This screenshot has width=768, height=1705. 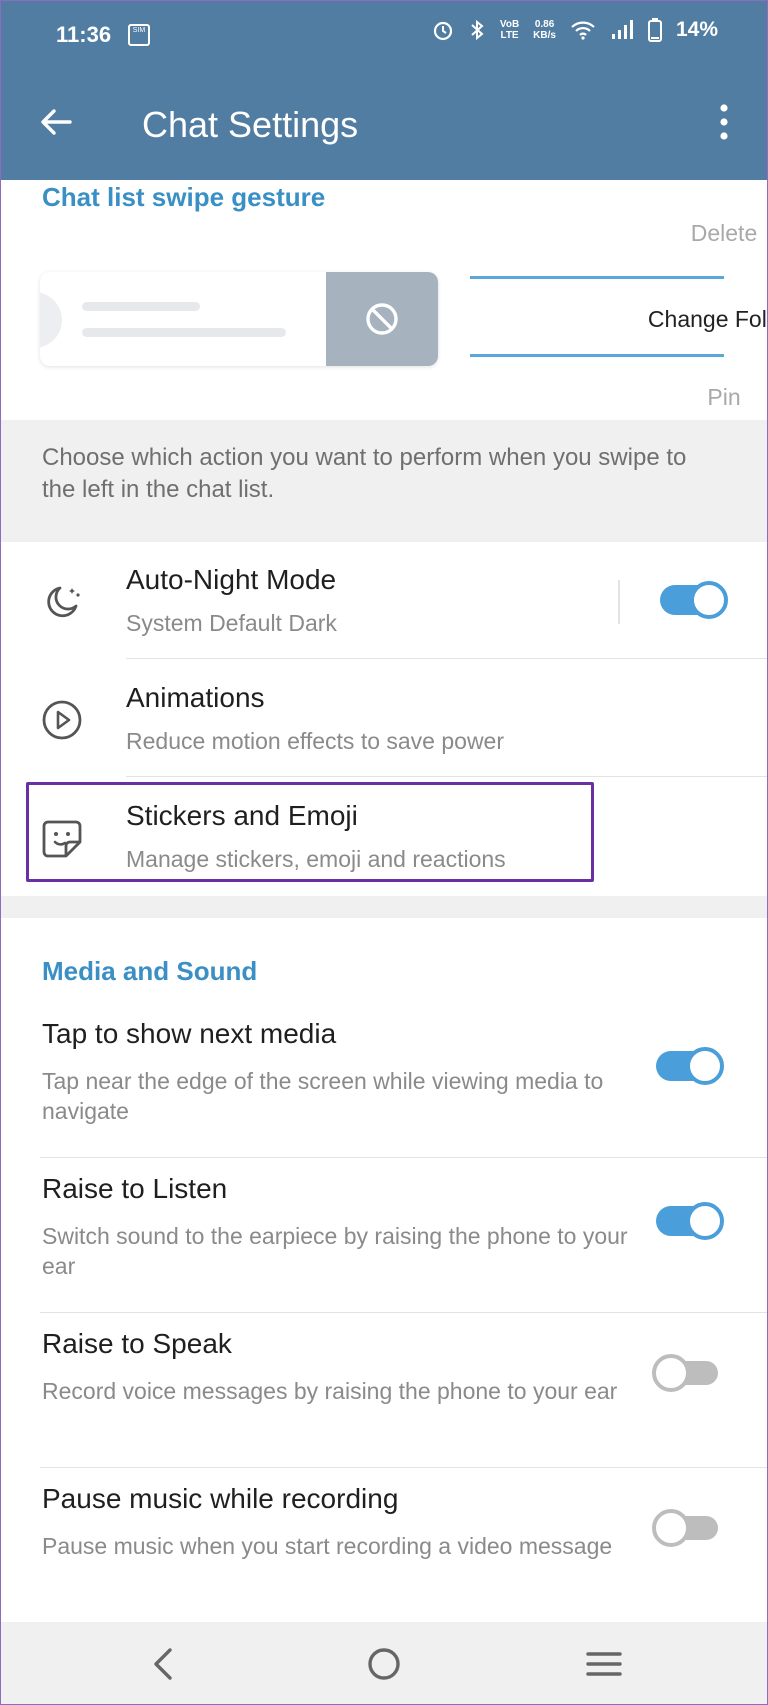 I want to click on moon-icon, so click(x=63, y=602).